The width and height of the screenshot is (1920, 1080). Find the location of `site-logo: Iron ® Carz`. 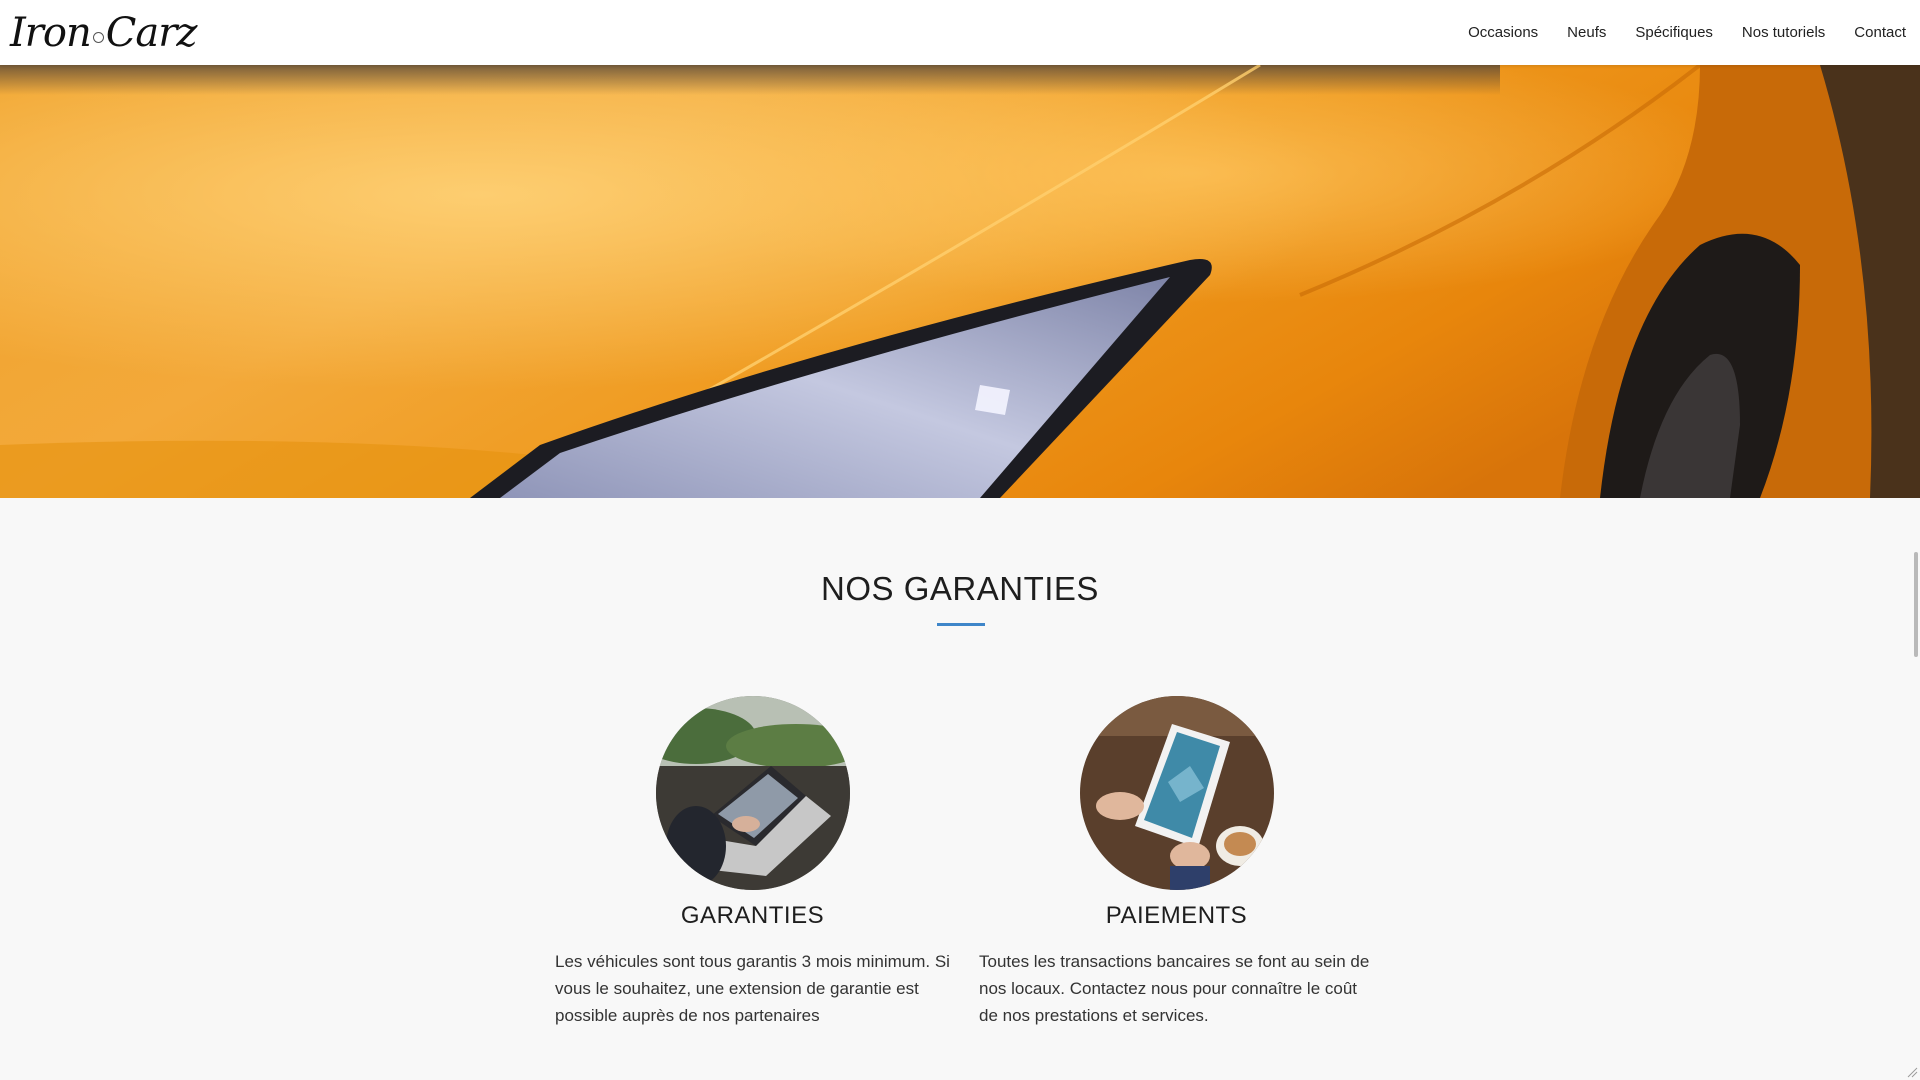

site-logo: Iron ® Carz is located at coordinates (104, 33).